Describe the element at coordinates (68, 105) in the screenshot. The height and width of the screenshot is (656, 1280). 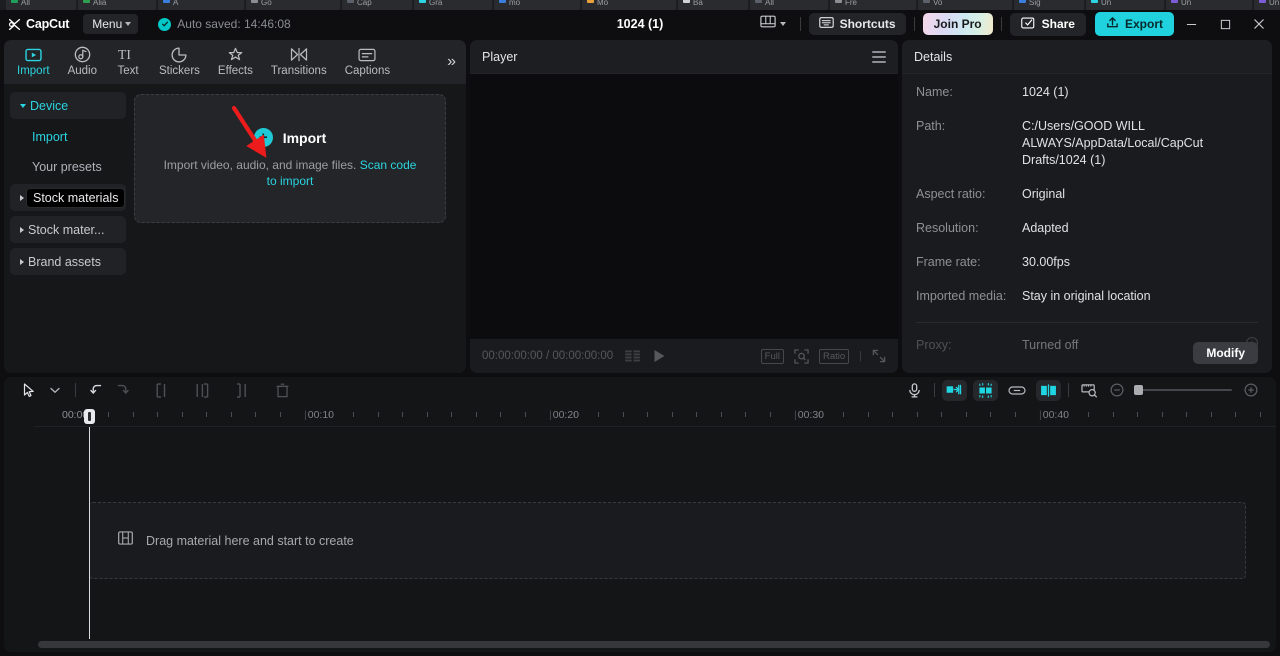
I see `sidebar-item-device: Device` at that location.